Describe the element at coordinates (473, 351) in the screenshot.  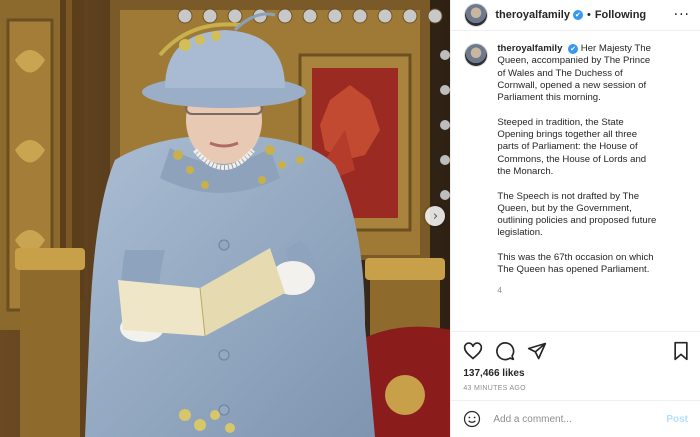
I see `heart-icon` at that location.